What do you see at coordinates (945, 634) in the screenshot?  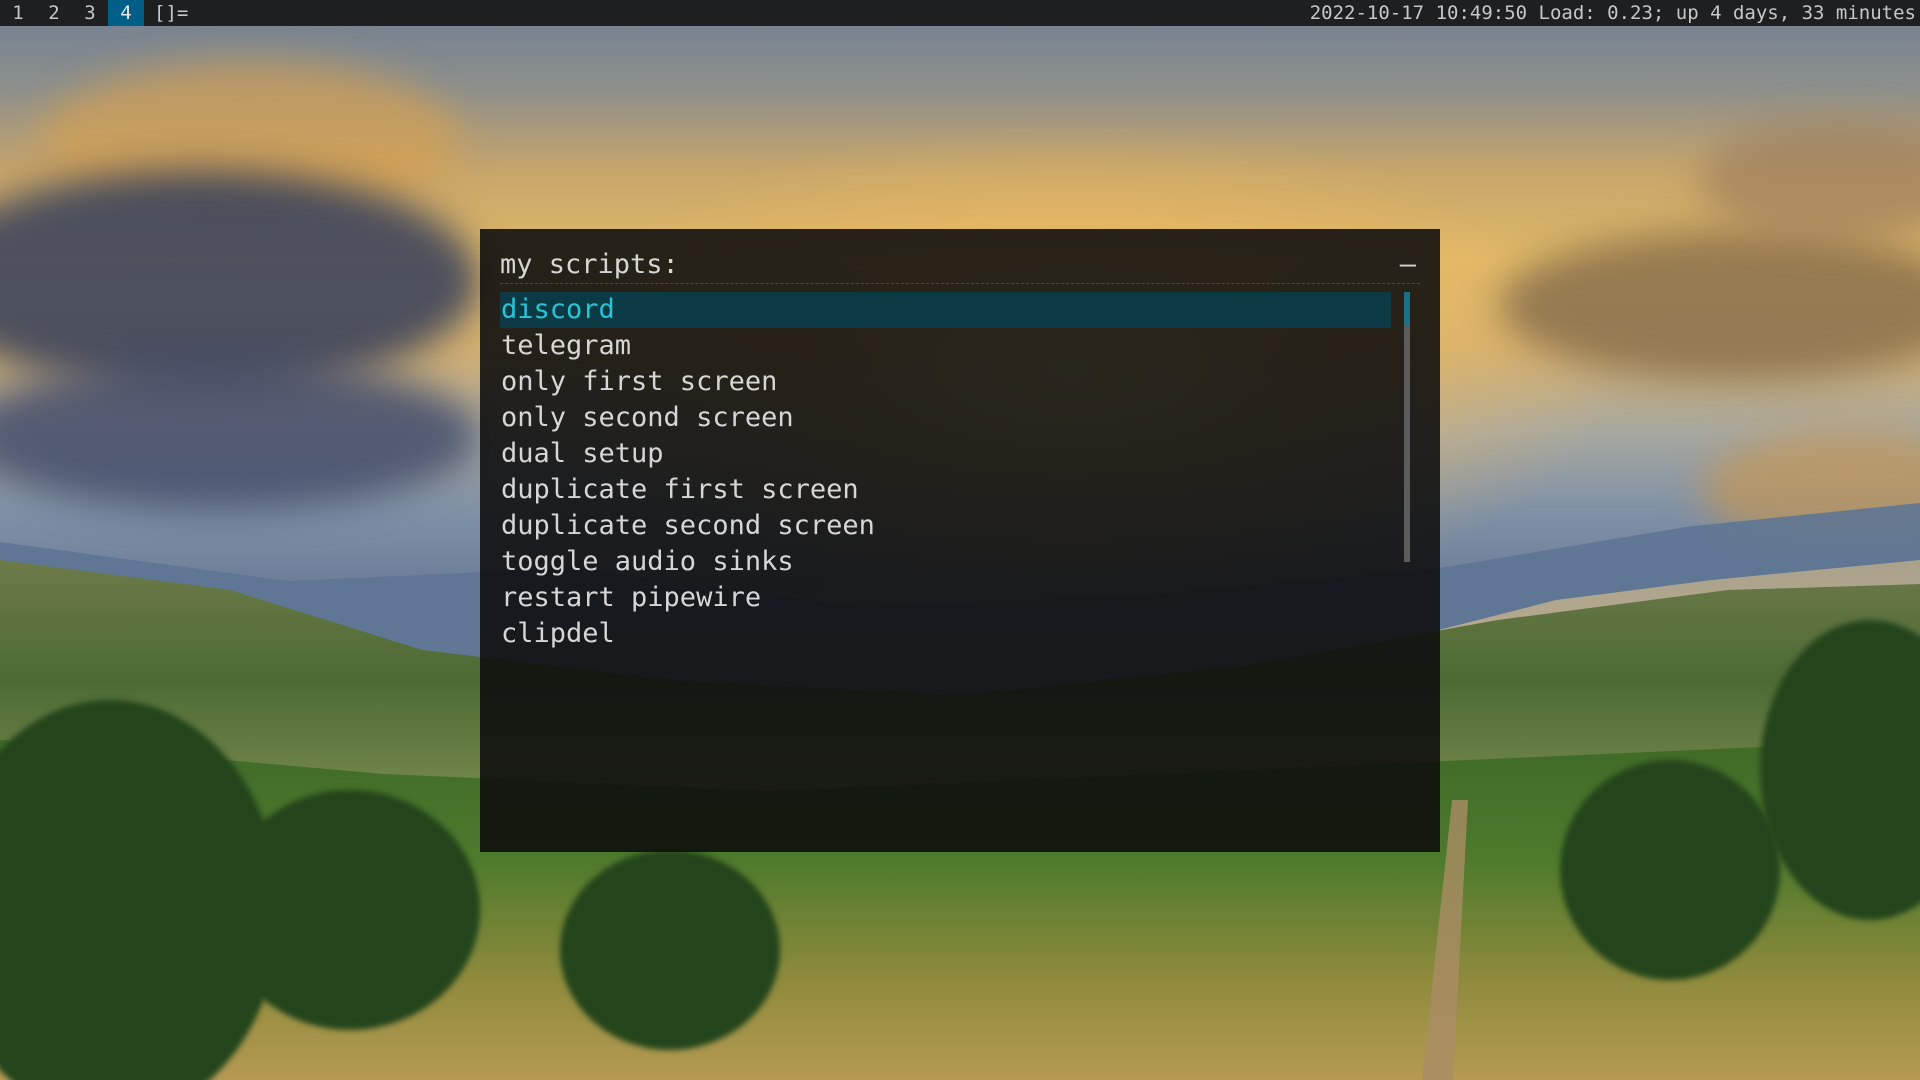 I see `menu-item-clipdel: clipdel` at bounding box center [945, 634].